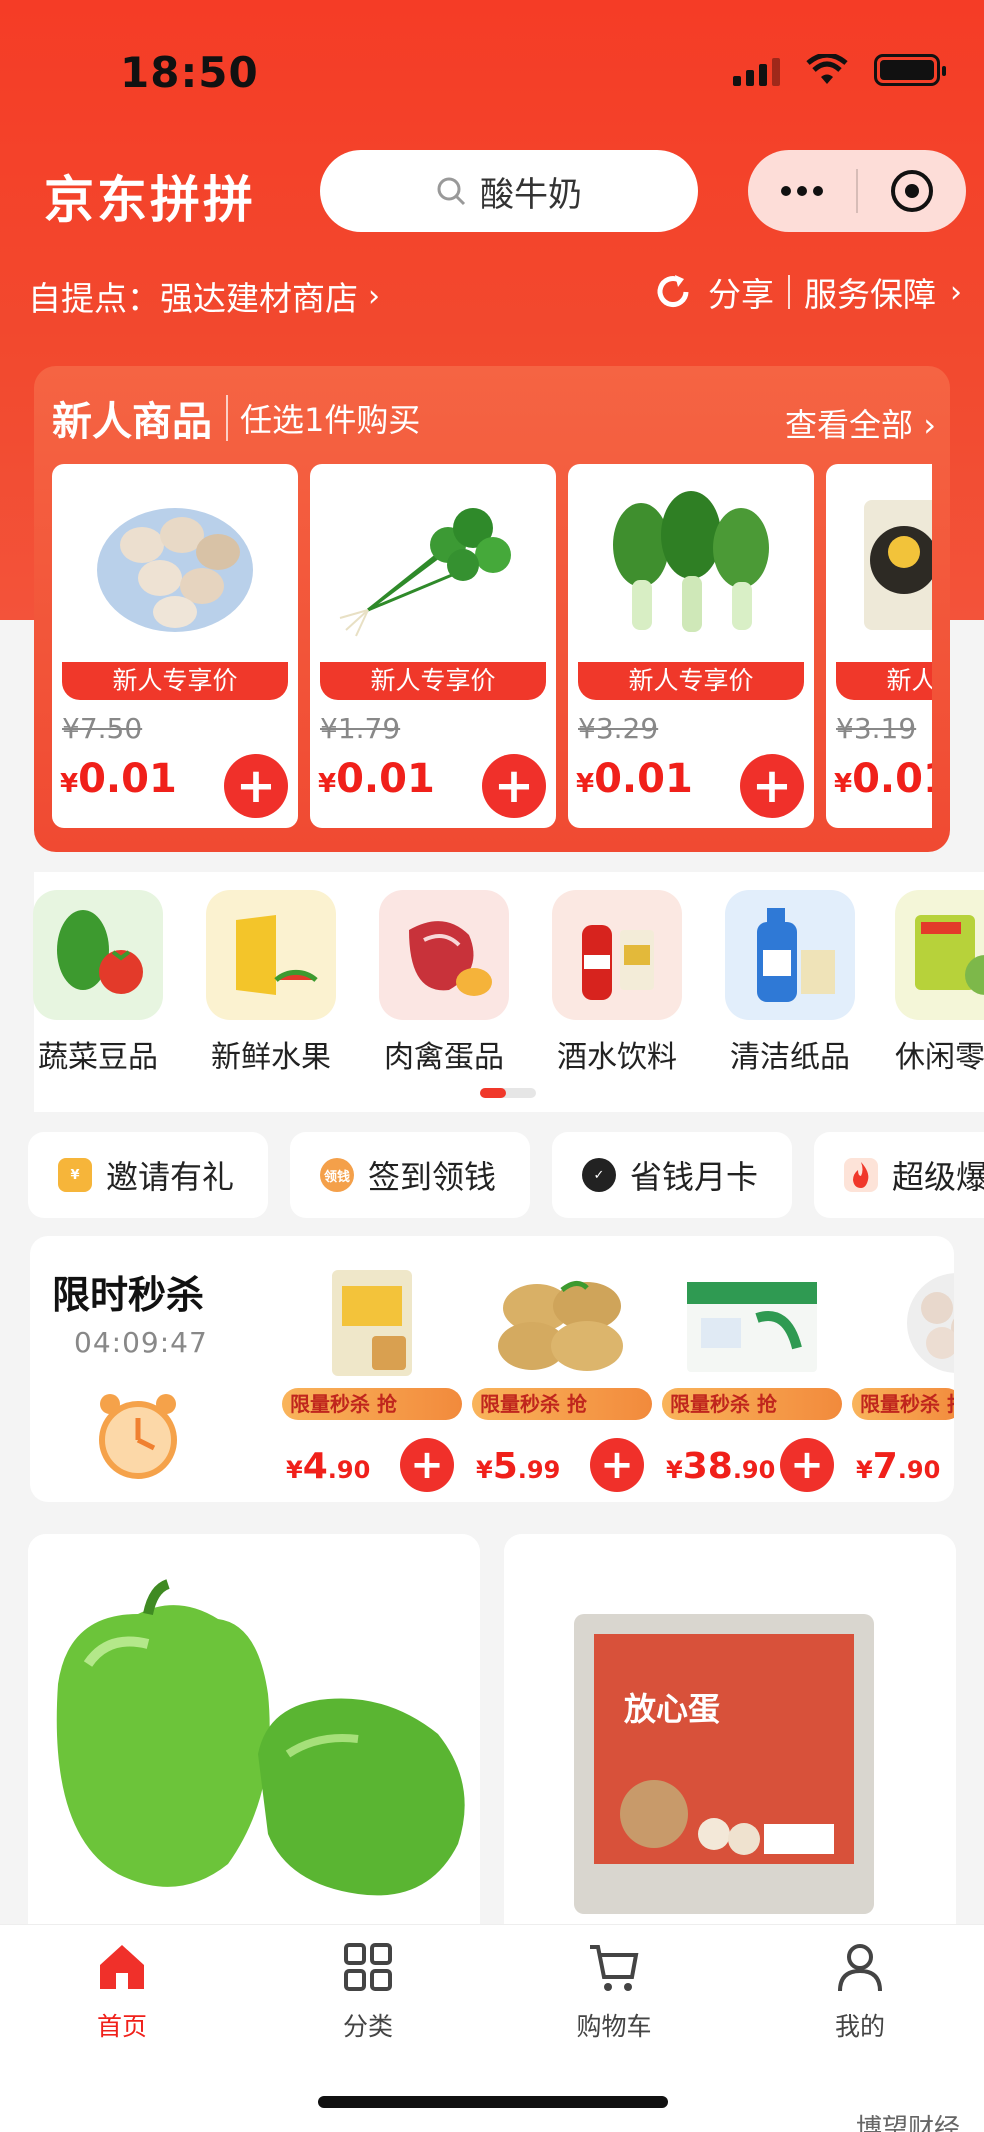 The image size is (984, 2132). I want to click on category-drinks: 酒水饮料, so click(617, 983).